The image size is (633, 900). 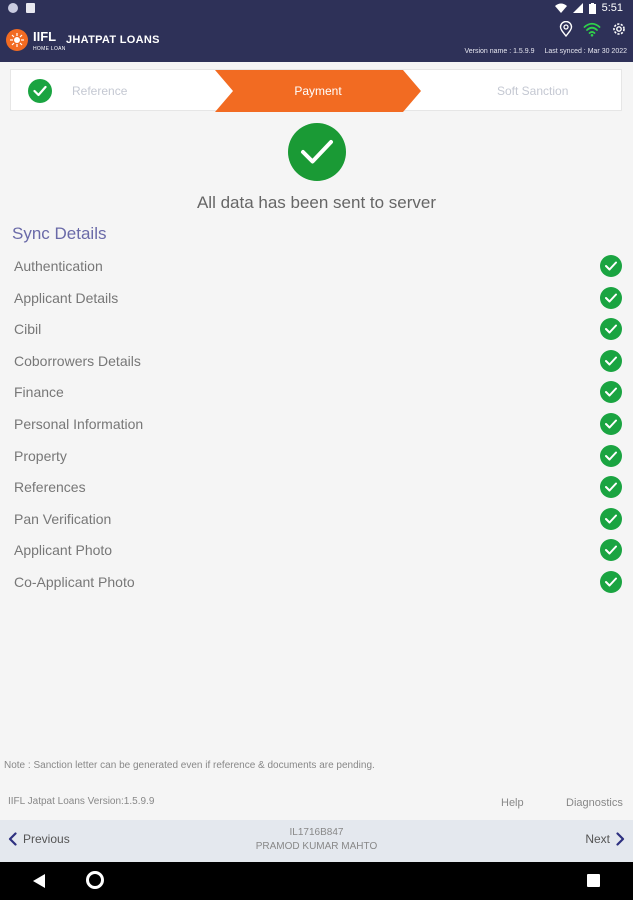 What do you see at coordinates (95, 880) in the screenshot?
I see `home-icon` at bounding box center [95, 880].